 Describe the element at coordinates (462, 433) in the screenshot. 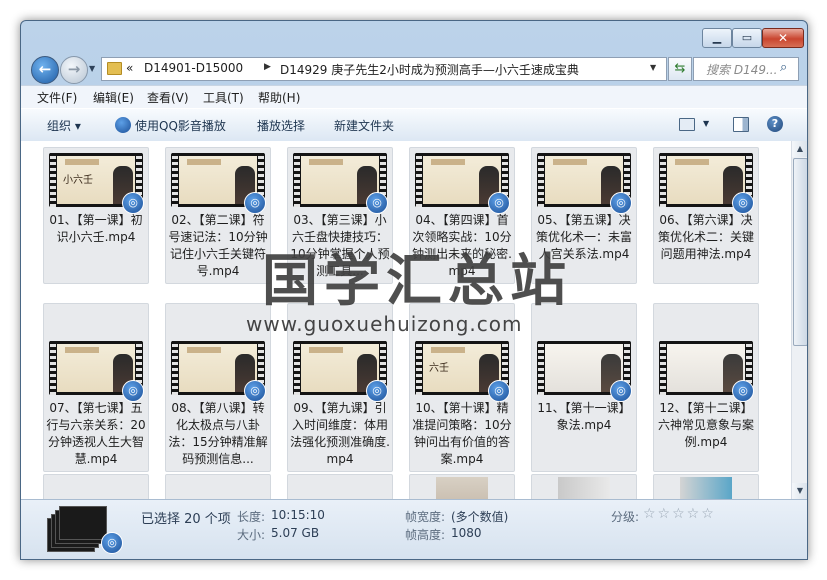

I see `file-name: 10、【第十课】精准提问策略：10分钟问出有价值的答案.mp4` at that location.